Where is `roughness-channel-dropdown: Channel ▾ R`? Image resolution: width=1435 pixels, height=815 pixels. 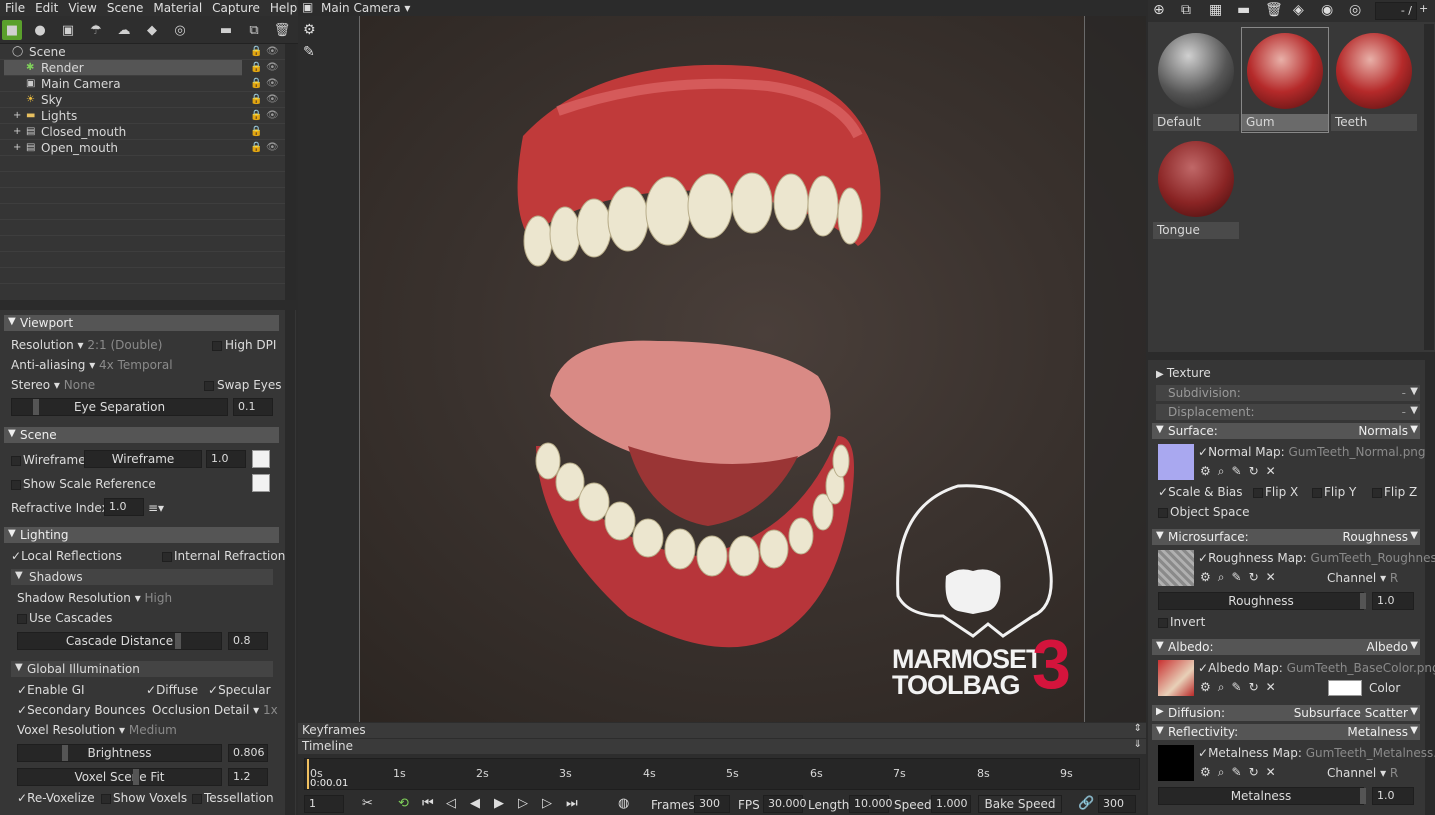 roughness-channel-dropdown: Channel ▾ R is located at coordinates (1362, 578).